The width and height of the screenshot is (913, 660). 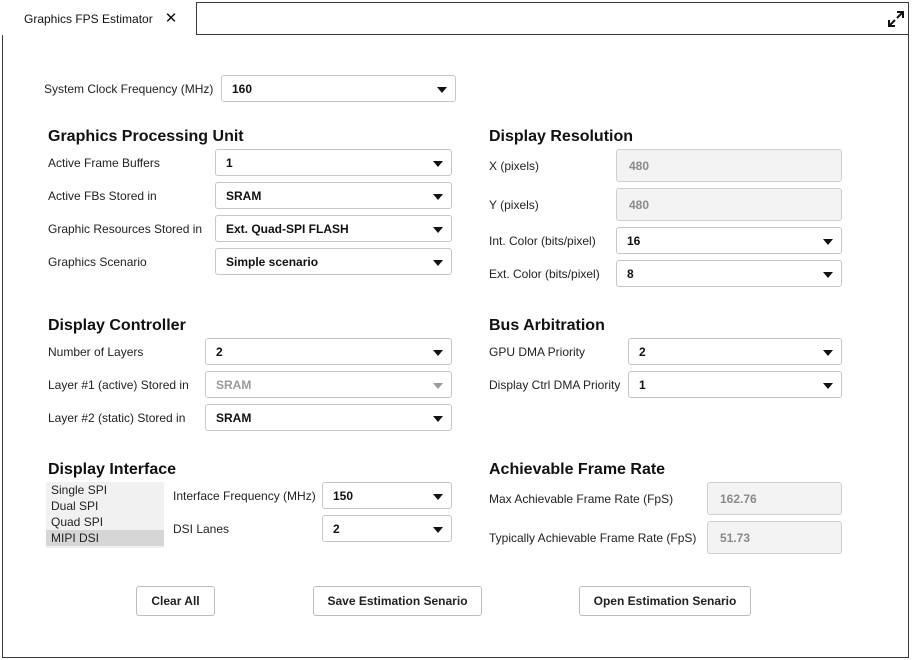 What do you see at coordinates (514, 166) in the screenshot?
I see `x-pixels-label: X (pixels)` at bounding box center [514, 166].